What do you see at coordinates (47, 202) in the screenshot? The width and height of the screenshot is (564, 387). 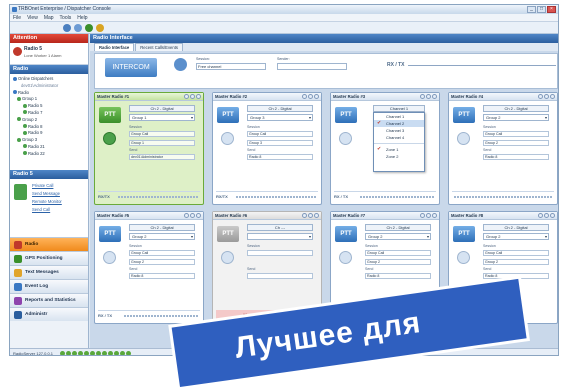 I see `remote-monitor-link: Remote Monitor` at bounding box center [47, 202].